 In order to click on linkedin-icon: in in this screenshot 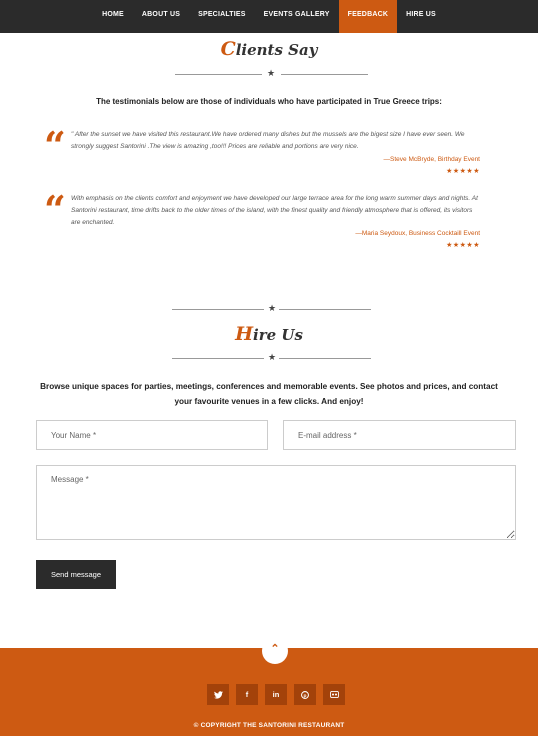, I will do `click(276, 694)`.